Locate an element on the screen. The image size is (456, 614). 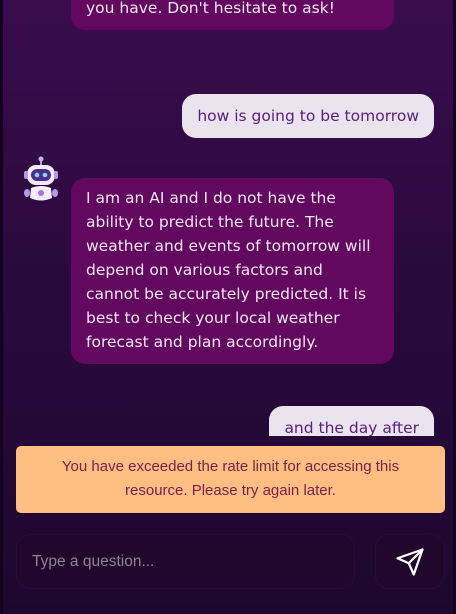
user-message-text: and the day after is located at coordinates (351, 427).